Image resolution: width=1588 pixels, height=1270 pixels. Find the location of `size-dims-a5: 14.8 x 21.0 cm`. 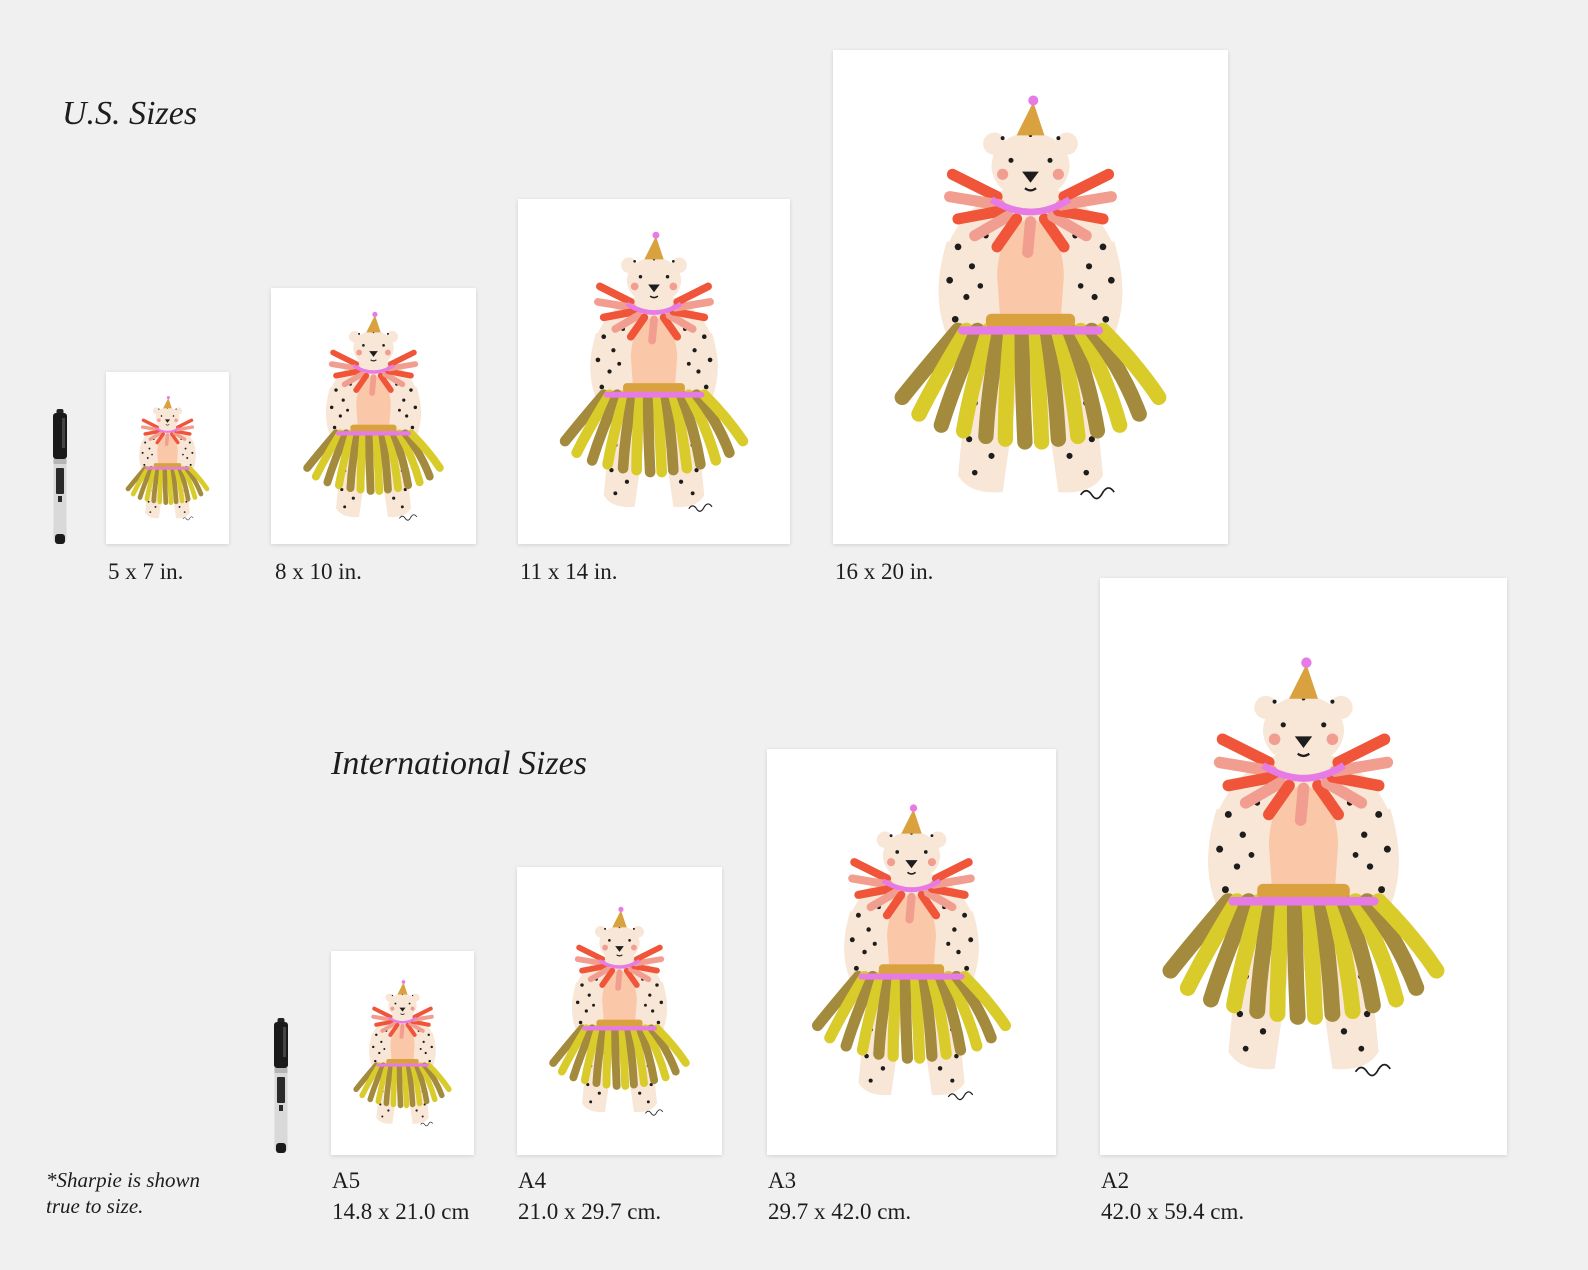

size-dims-a5: 14.8 x 21.0 cm is located at coordinates (401, 1211).